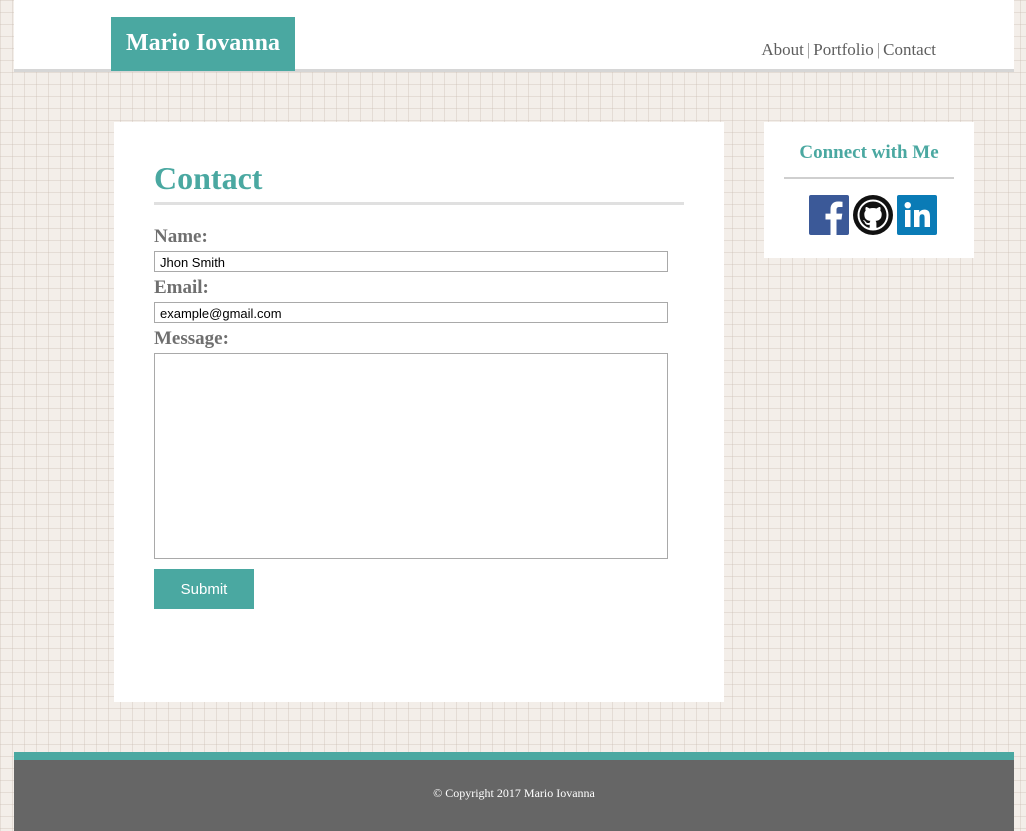 The image size is (1026, 831). Describe the element at coordinates (181, 236) in the screenshot. I see `name-label: Name:` at that location.